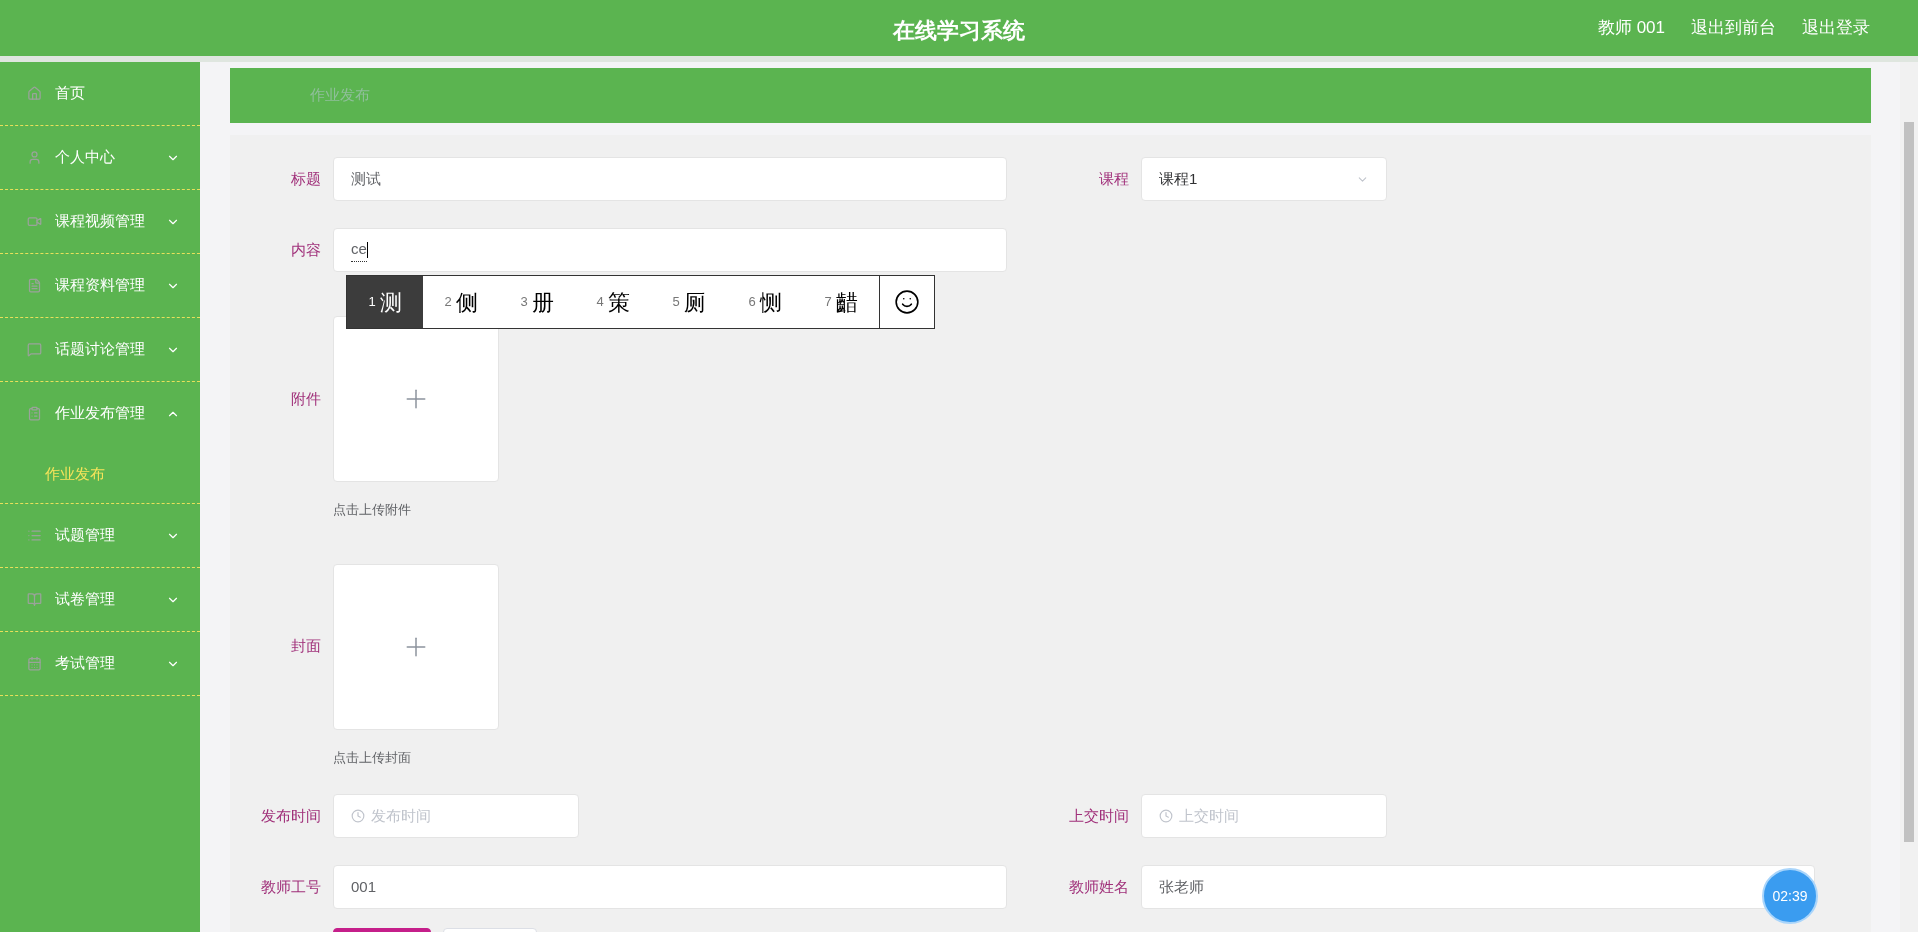  I want to click on sidebar-item: 个人中心, so click(100, 157).